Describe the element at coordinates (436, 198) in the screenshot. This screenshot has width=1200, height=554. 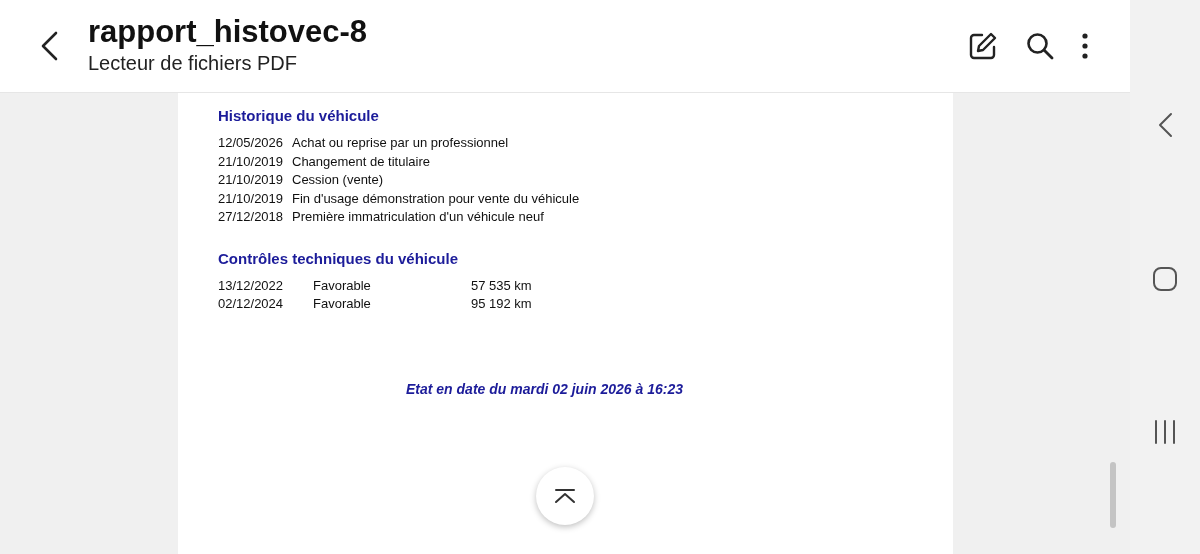
I see `event-text: Fin d'usage démonstration pour vente du véhicule` at that location.